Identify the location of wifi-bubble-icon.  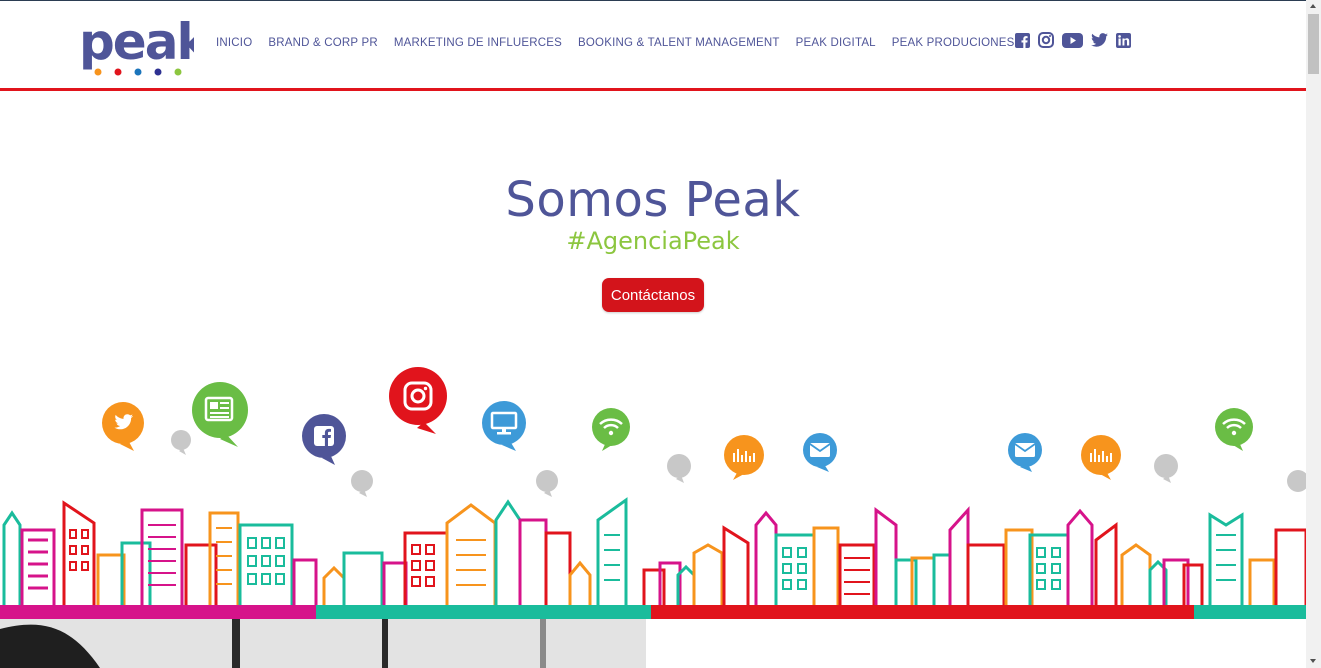
(611, 429).